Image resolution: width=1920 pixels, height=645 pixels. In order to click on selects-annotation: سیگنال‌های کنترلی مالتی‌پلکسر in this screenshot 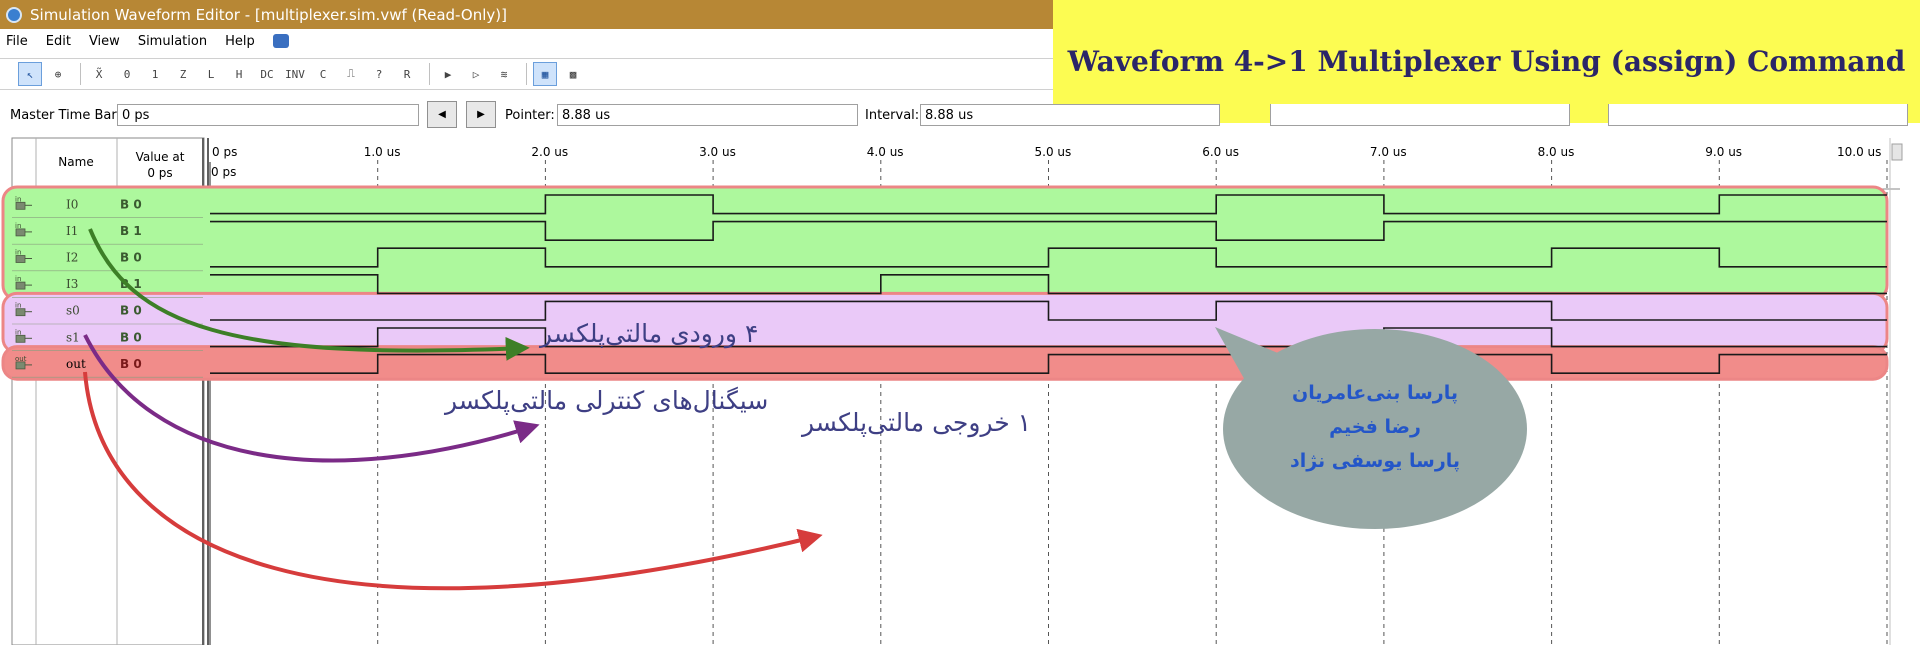, I will do `click(607, 400)`.